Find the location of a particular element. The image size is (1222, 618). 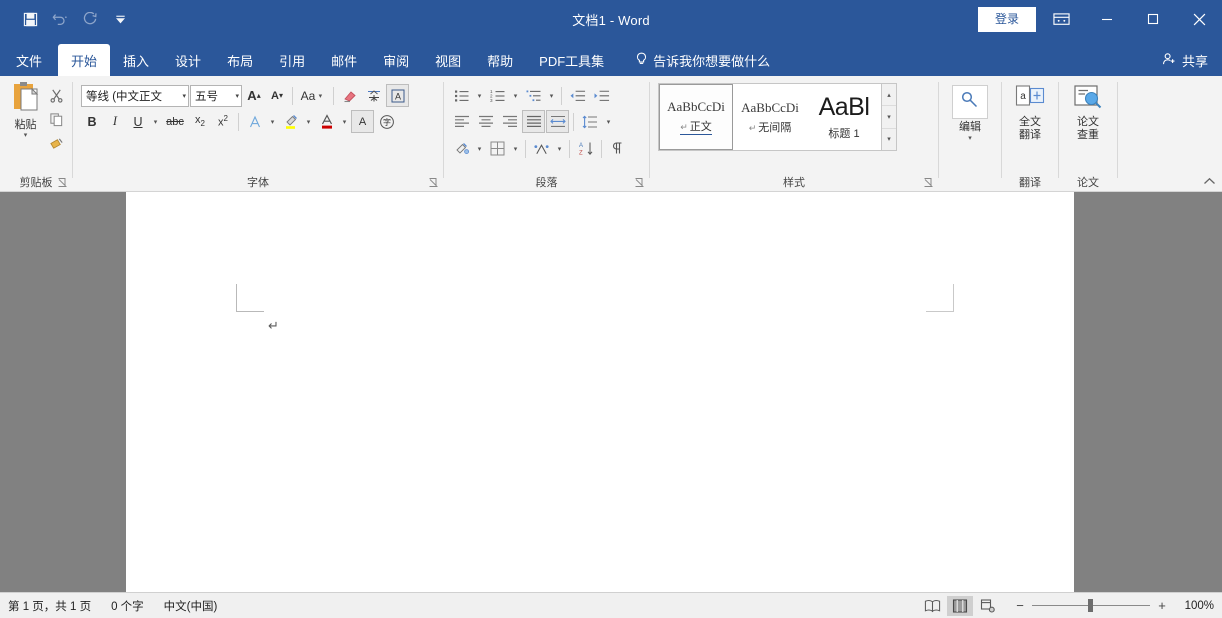

paragraph-dialog-launcher-icon is located at coordinates (639, 182).